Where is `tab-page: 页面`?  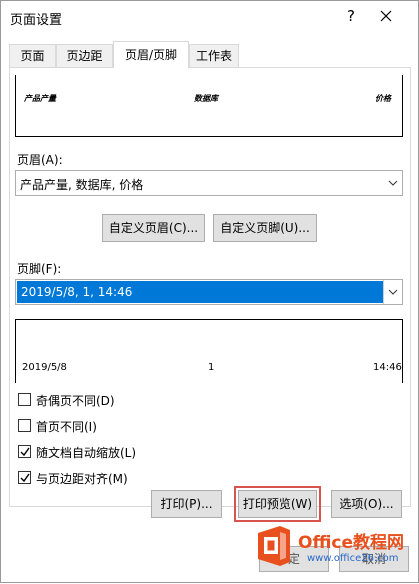
tab-page: 页面 is located at coordinates (32, 55).